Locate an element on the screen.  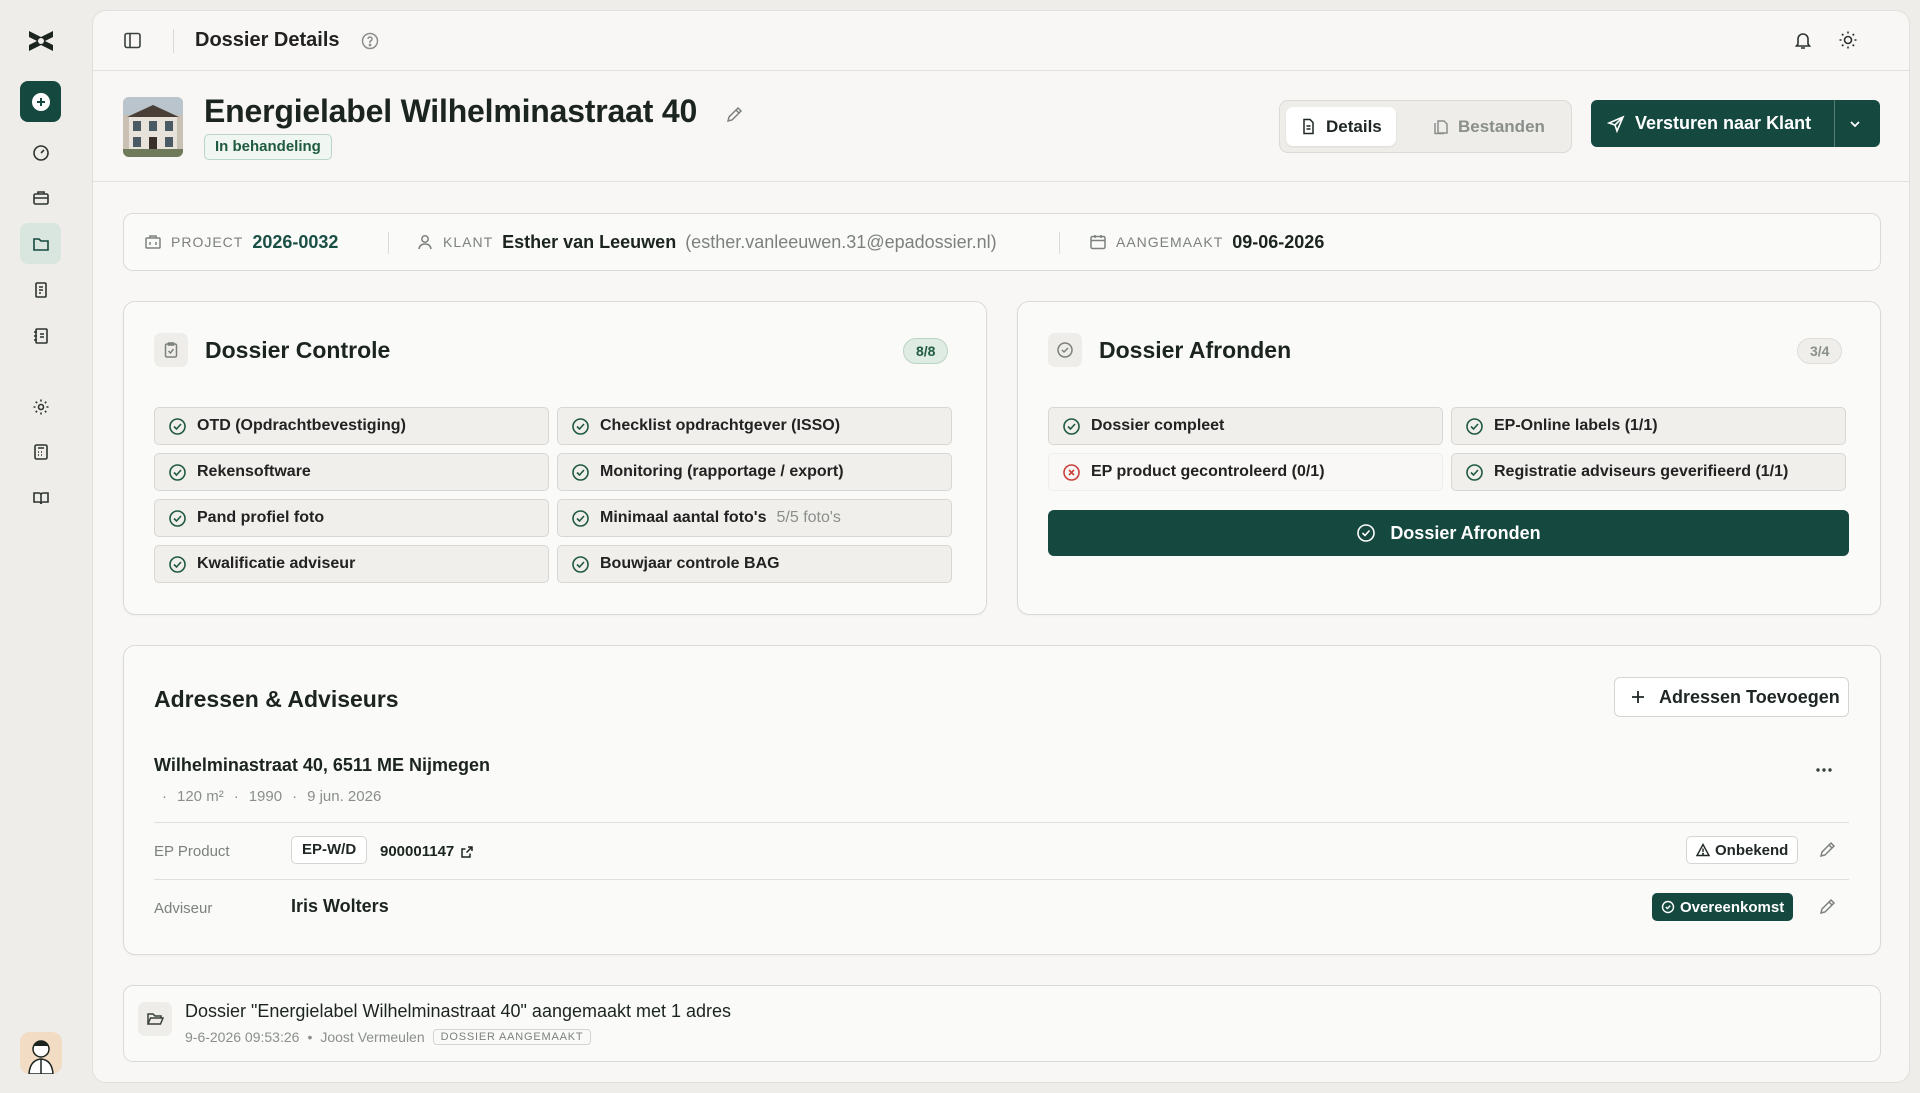
send-main-action: Versturen naar Klant is located at coordinates (1712, 123).